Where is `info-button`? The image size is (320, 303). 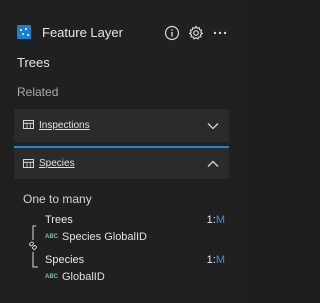
info-button is located at coordinates (172, 33).